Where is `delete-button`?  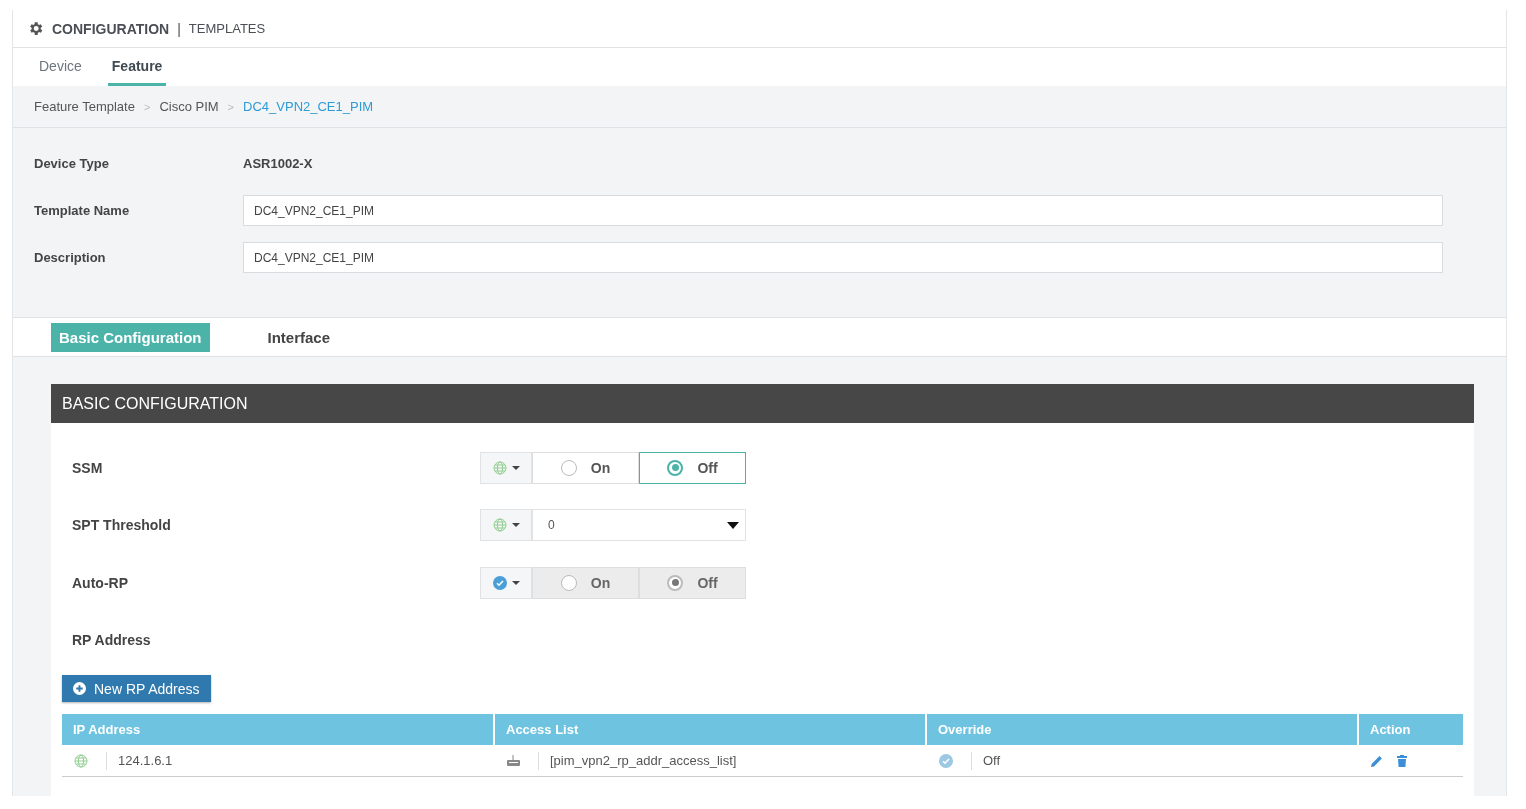
delete-button is located at coordinates (1402, 760).